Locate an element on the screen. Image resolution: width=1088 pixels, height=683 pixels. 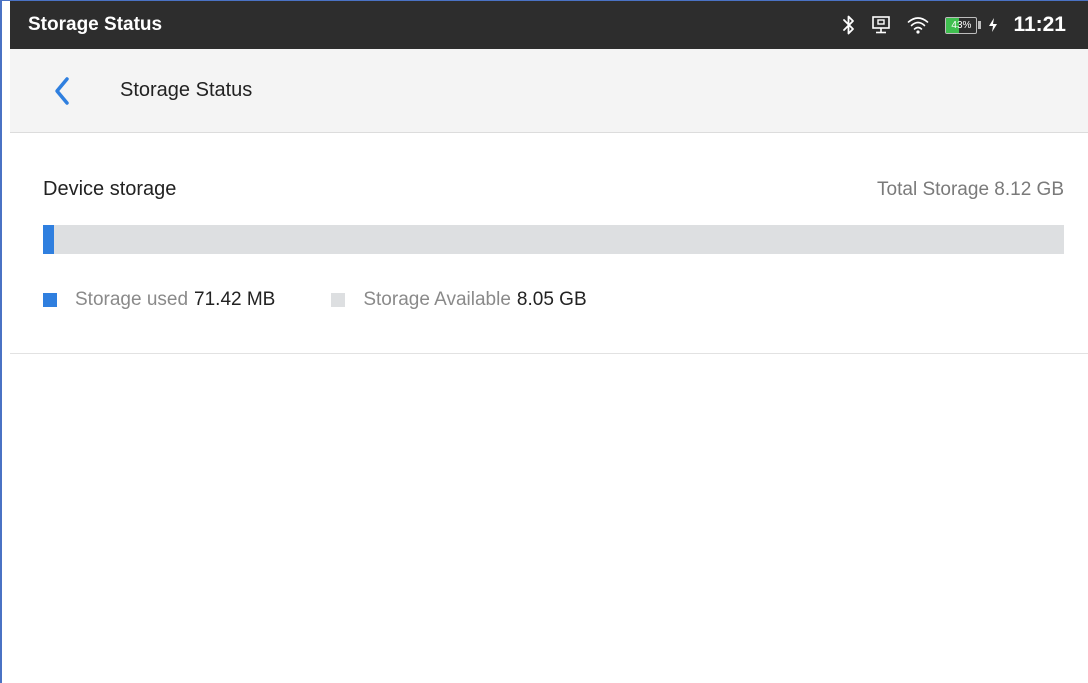
ethernet-icon is located at coordinates (881, 25).